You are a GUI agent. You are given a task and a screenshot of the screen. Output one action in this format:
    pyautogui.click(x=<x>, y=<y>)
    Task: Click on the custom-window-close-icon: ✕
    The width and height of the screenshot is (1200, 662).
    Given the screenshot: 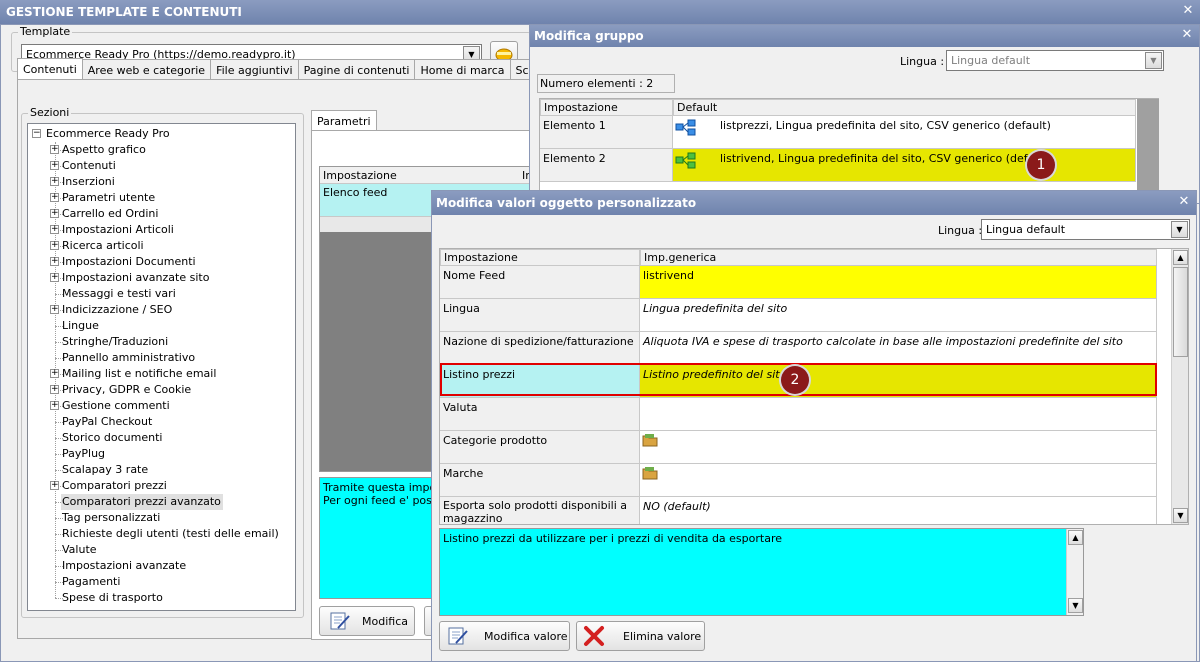 What is the action you would take?
    pyautogui.click(x=1184, y=202)
    